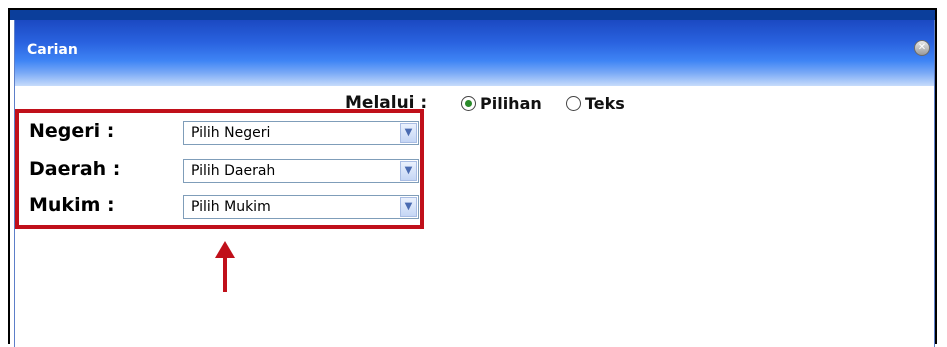 This screenshot has width=947, height=347. What do you see at coordinates (72, 131) in the screenshot?
I see `negeri-label: Negeri :` at bounding box center [72, 131].